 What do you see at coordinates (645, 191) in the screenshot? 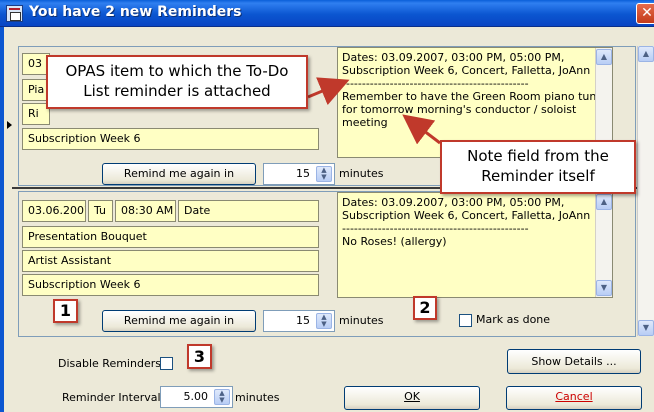
I see `reminders-scrollbar: ▲ ▼` at bounding box center [645, 191].